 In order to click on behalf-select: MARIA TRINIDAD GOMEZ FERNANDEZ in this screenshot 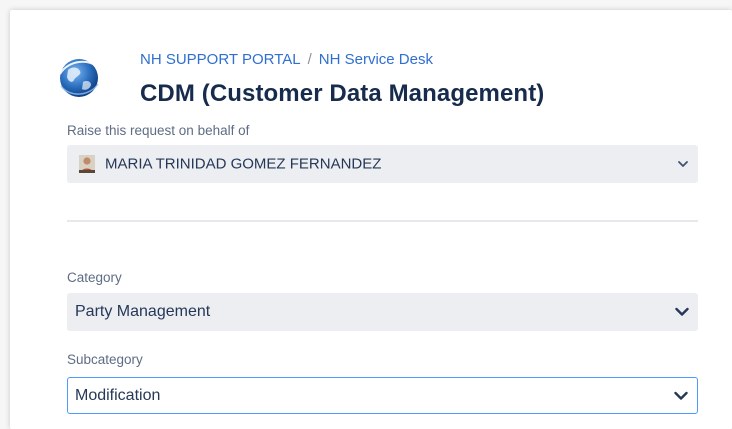, I will do `click(382, 164)`.